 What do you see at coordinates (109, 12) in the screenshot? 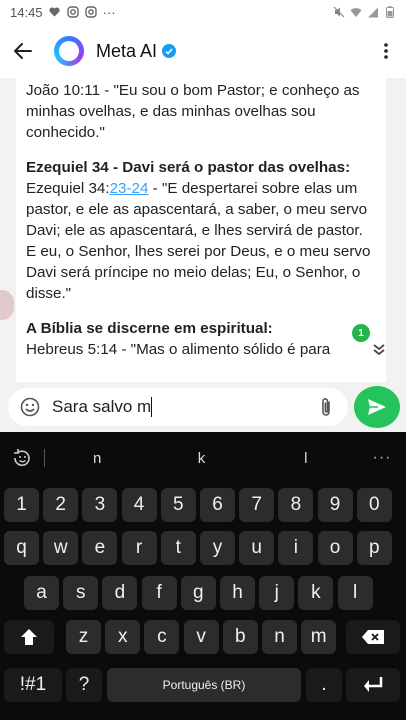
I see `status-more: ···` at bounding box center [109, 12].